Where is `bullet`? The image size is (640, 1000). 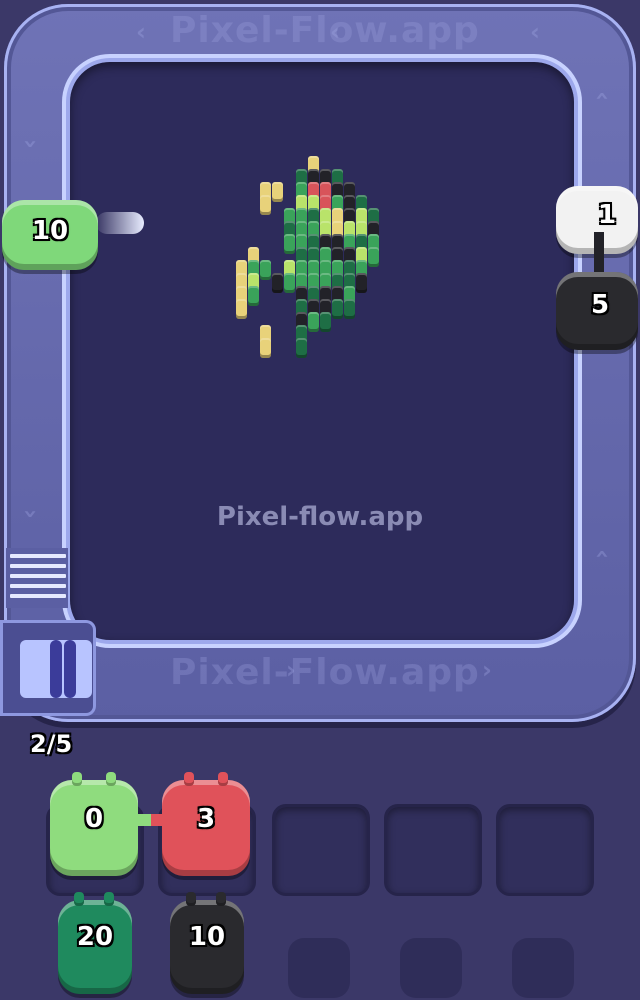 bullet is located at coordinates (120, 223).